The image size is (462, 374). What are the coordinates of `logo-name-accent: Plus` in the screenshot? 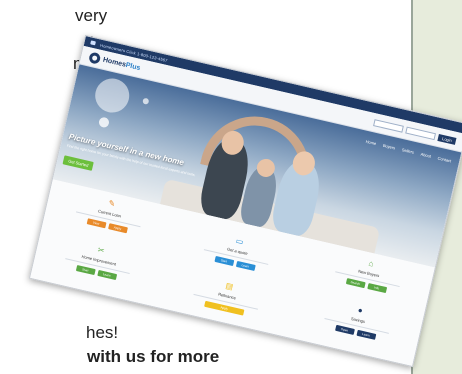 It's located at (133, 66).